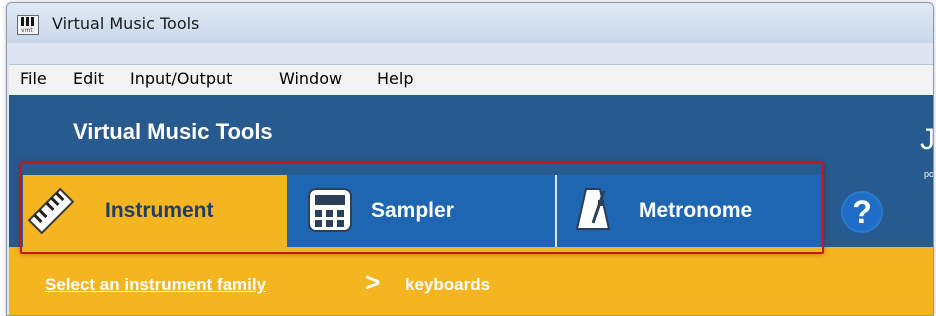 The height and width of the screenshot is (316, 936). Describe the element at coordinates (471, 80) in the screenshot. I see `menu-bar: File Edit Input/Output Window Help` at that location.